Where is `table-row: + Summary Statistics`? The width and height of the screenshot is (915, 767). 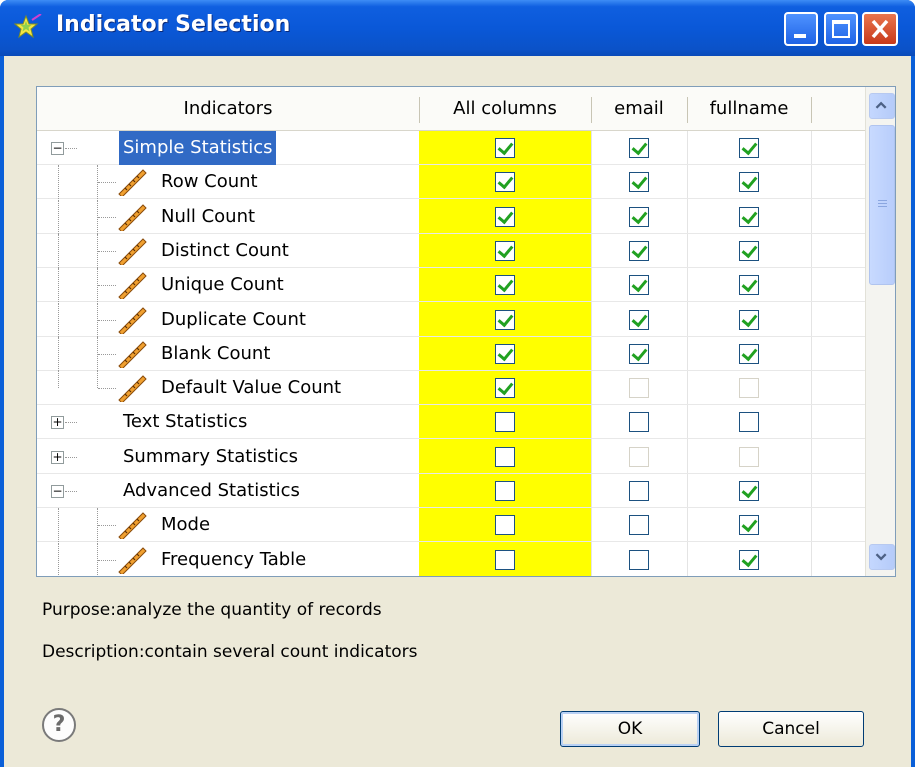
table-row: + Summary Statistics is located at coordinates (451, 457).